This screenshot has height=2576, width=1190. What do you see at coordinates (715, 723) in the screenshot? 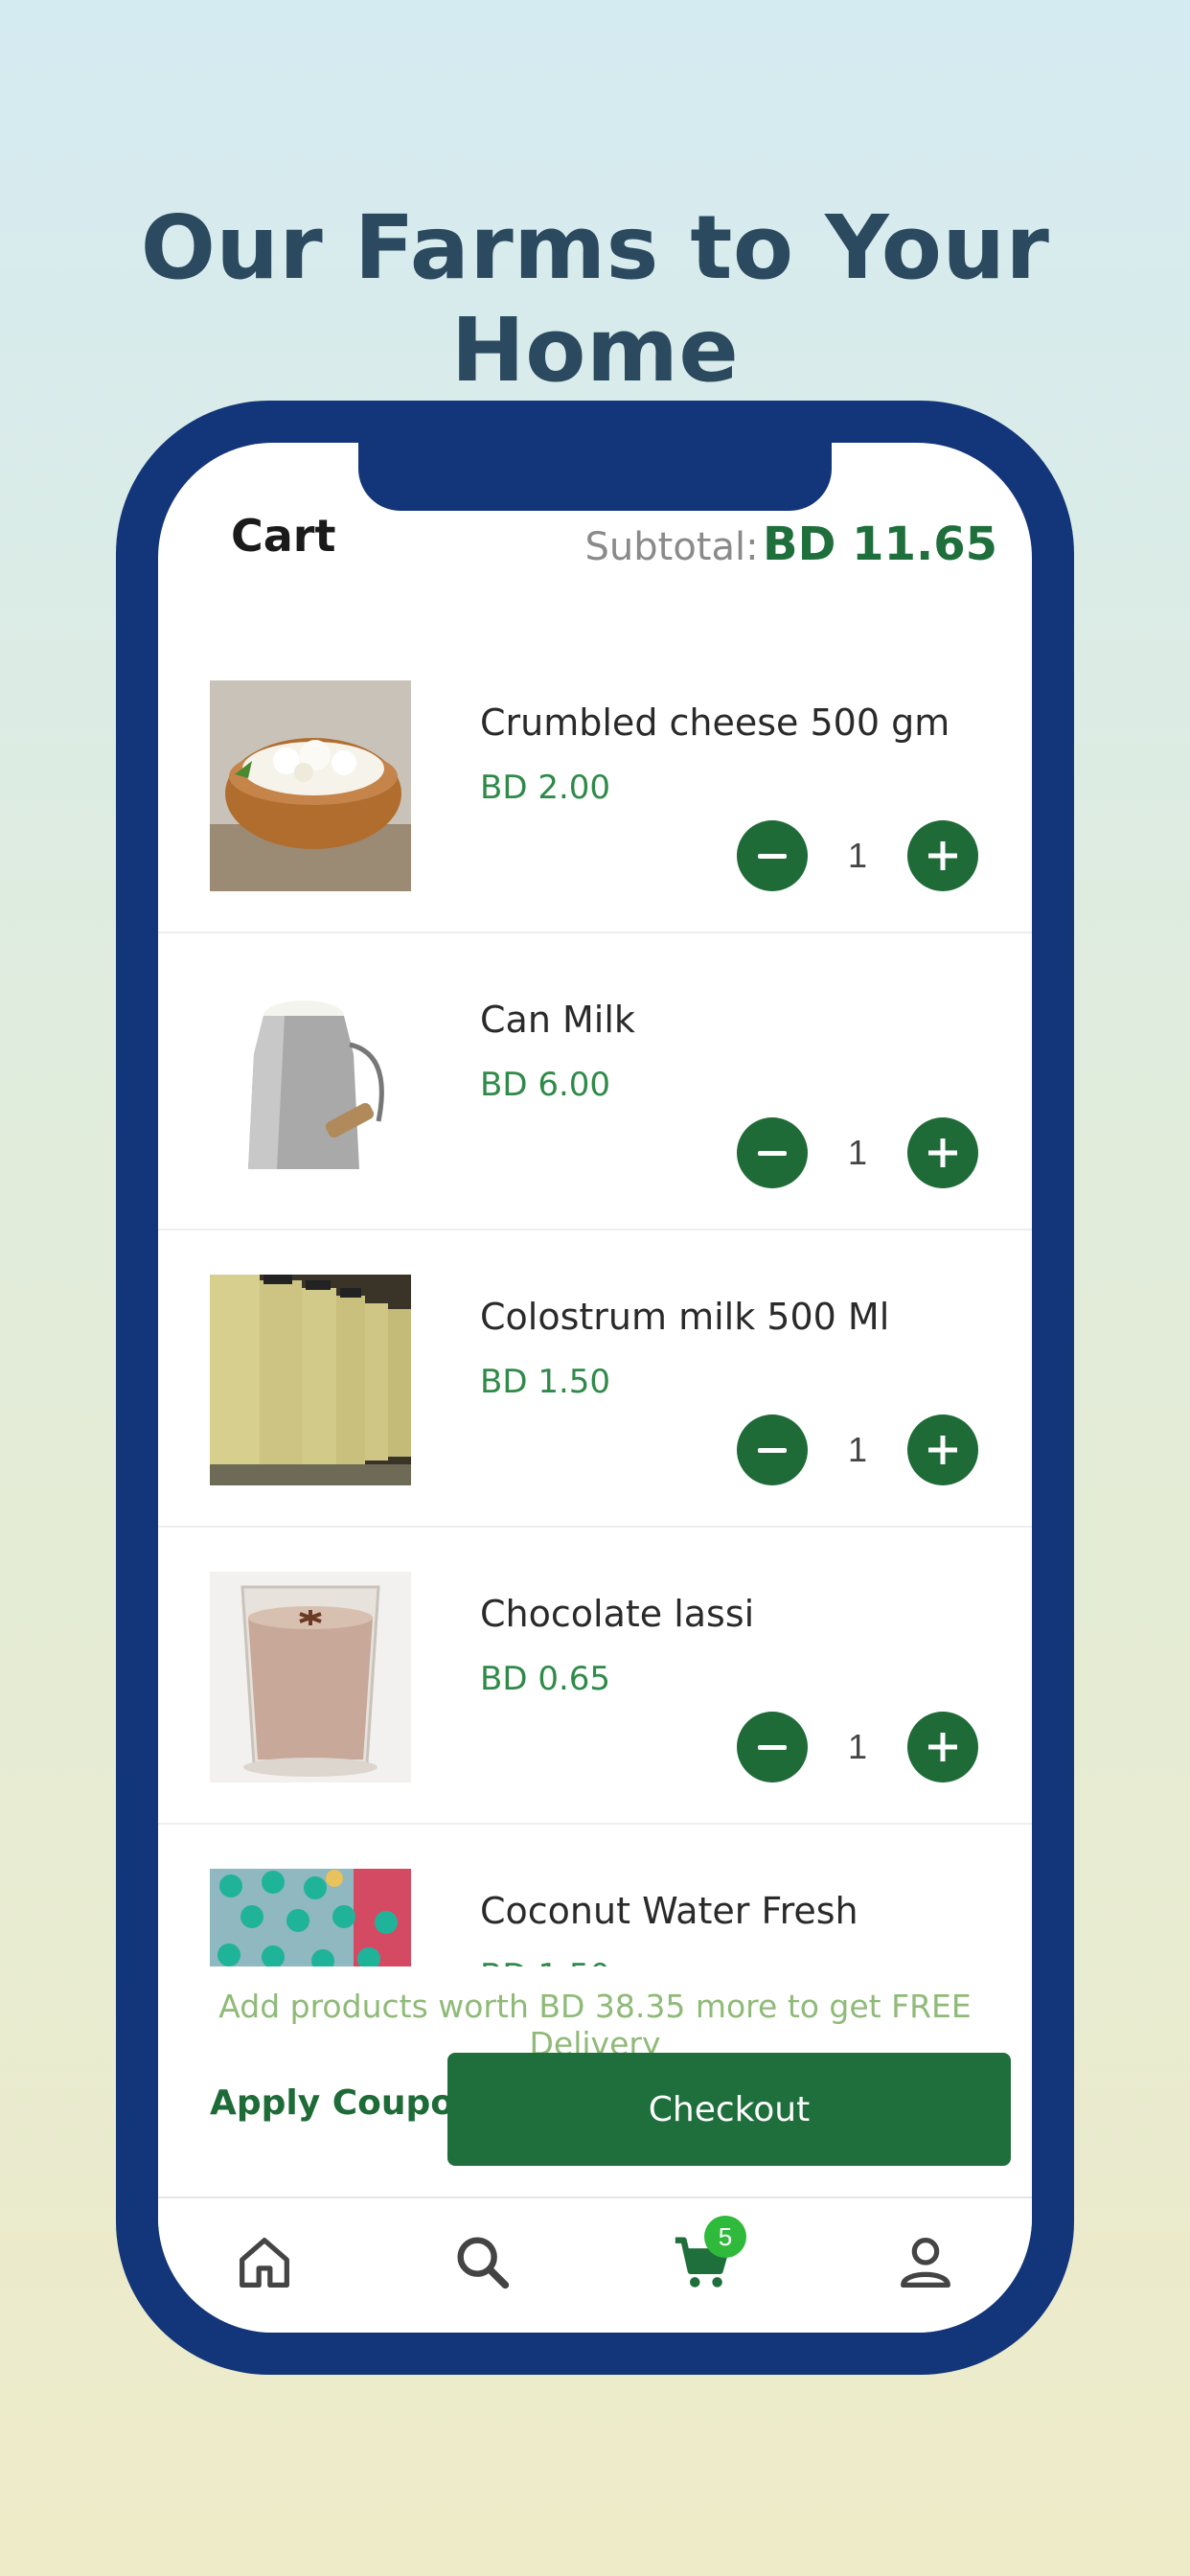
I see `item-name: Crumbled cheese 500 gm` at bounding box center [715, 723].